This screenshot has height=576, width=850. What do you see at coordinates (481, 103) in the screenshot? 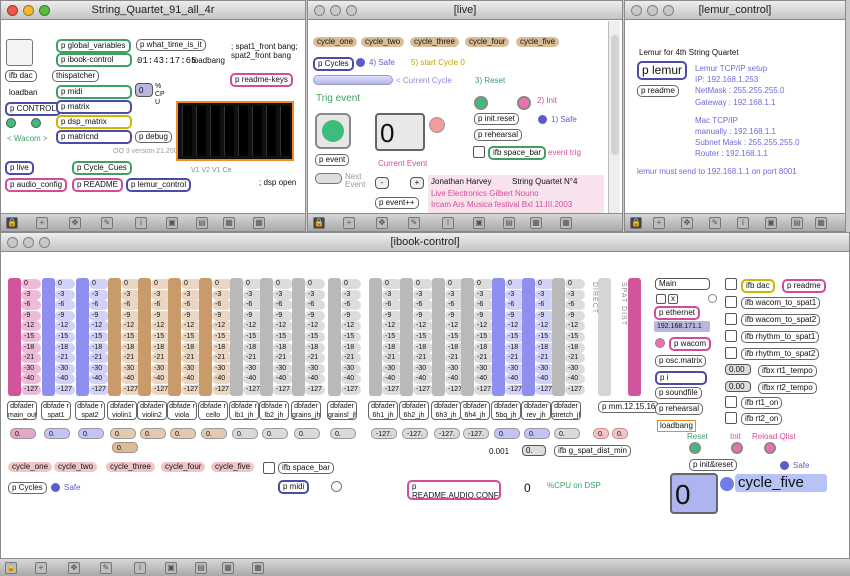
I see `reset-led` at bounding box center [481, 103].